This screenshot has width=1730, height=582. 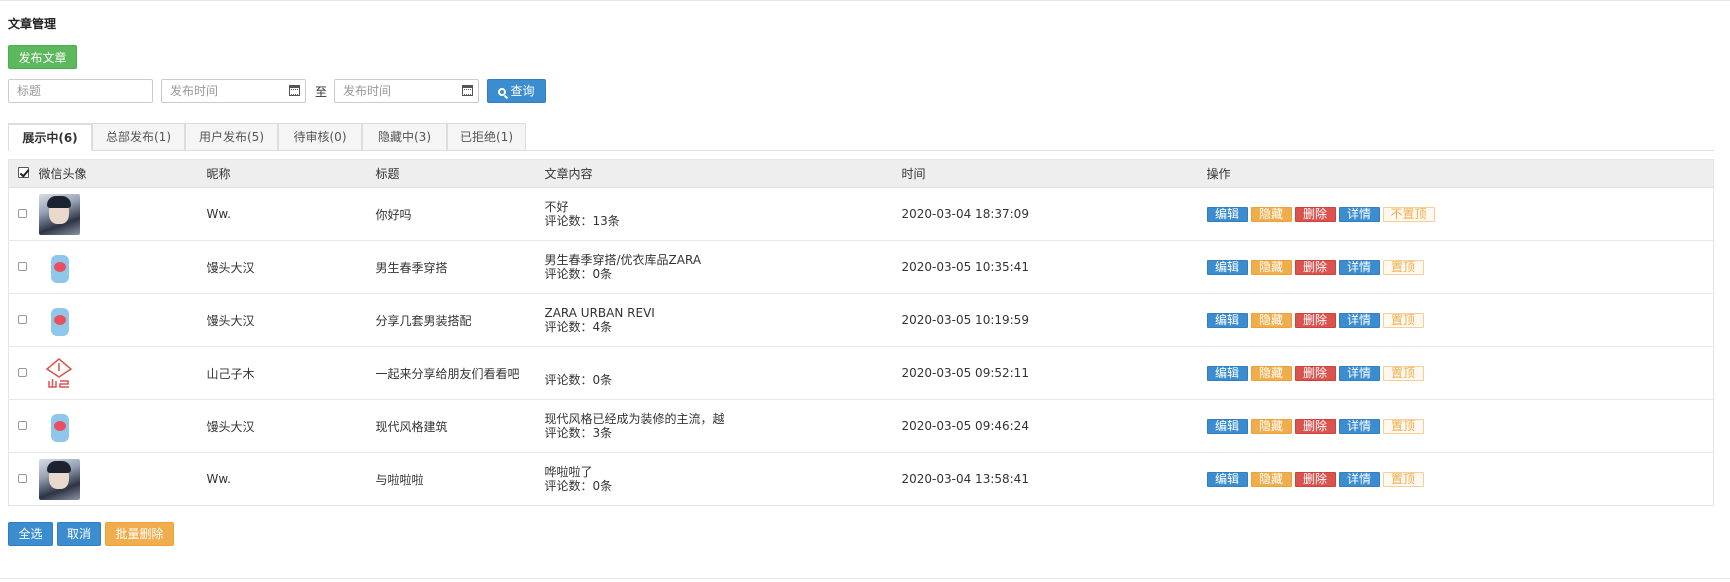 I want to click on photo-avatar, so click(x=59, y=479).